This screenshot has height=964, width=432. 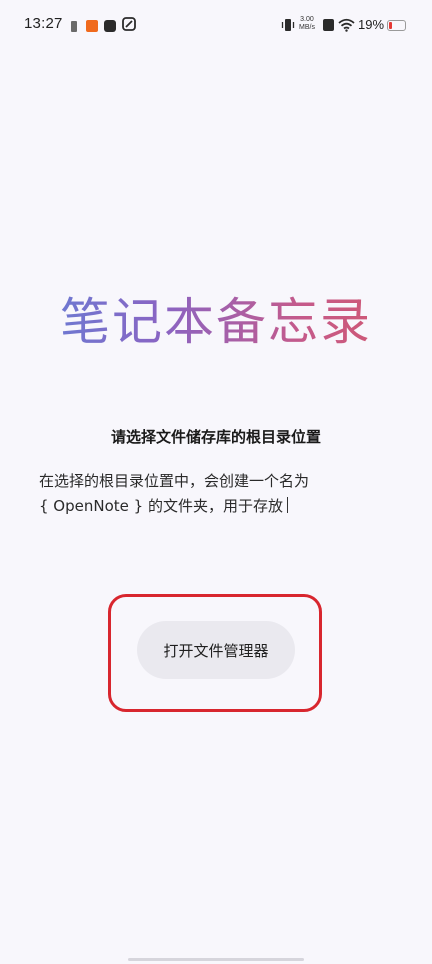 I want to click on no-sim-icon, so click(x=328, y=25).